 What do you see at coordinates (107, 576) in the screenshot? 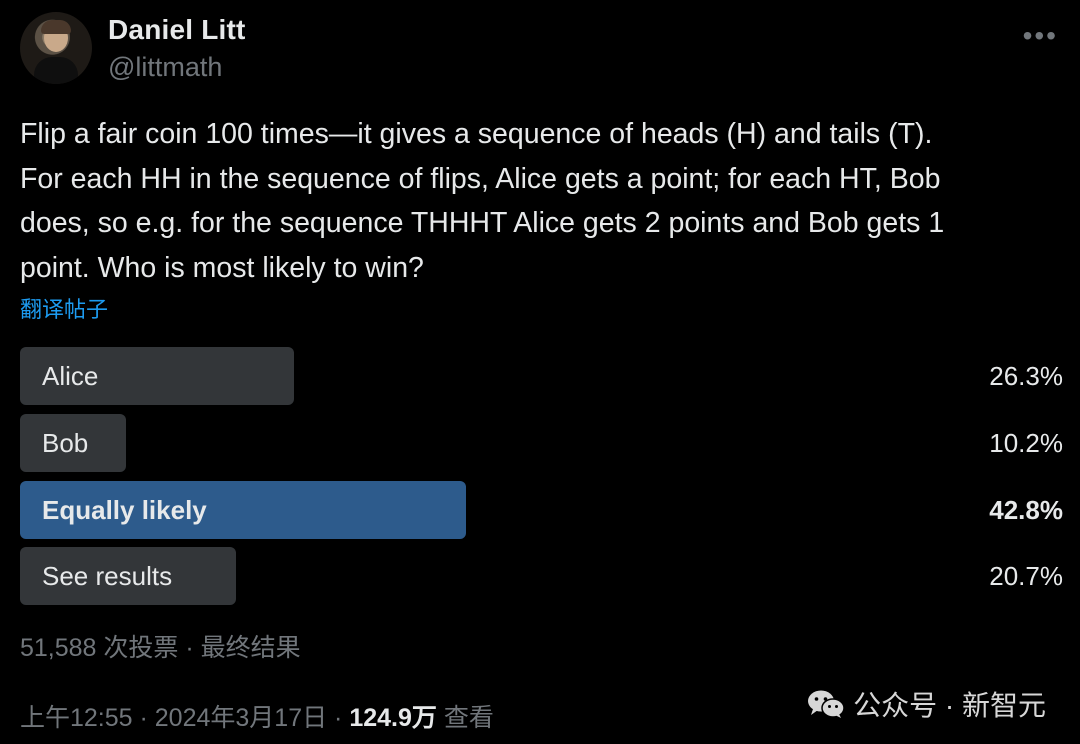
I see `poll-option-label: See results` at bounding box center [107, 576].